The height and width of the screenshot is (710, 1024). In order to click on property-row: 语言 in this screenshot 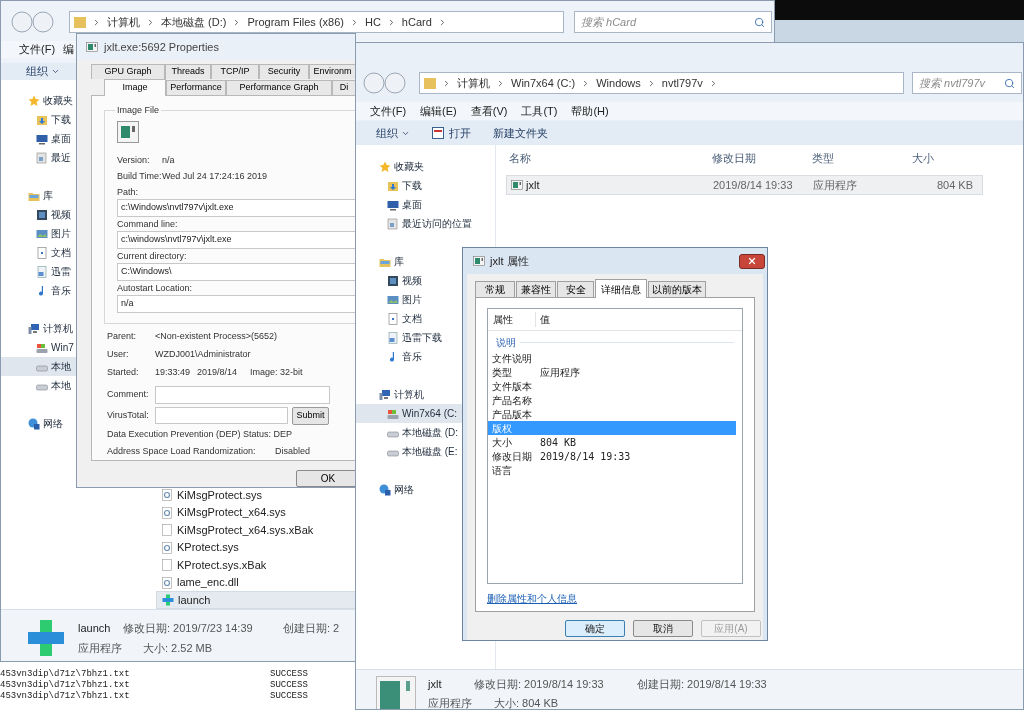, I will do `click(612, 470)`.